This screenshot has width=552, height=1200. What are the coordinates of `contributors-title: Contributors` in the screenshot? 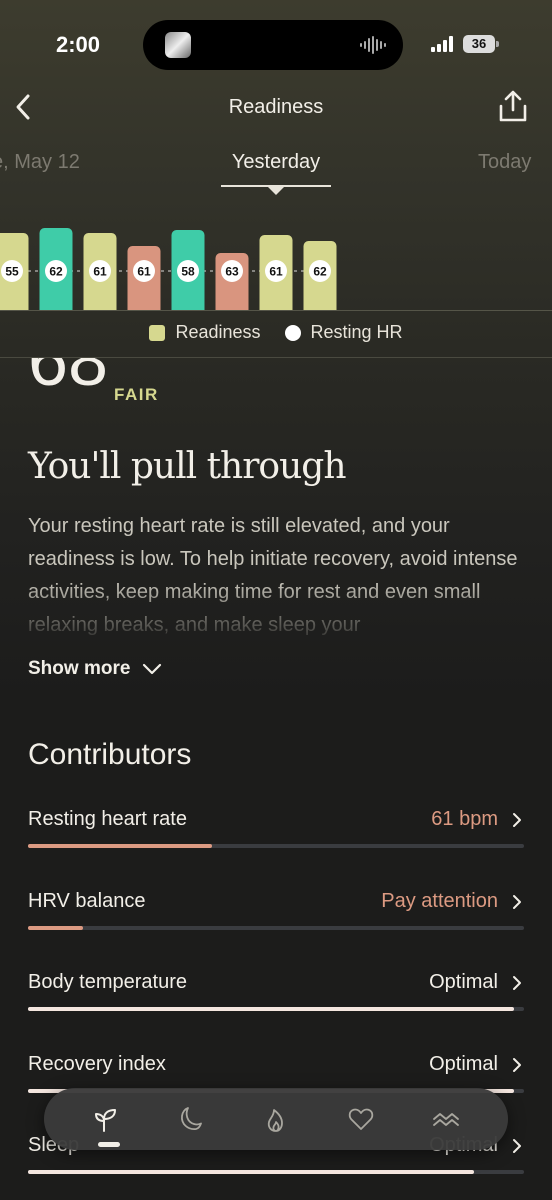 It's located at (110, 754).